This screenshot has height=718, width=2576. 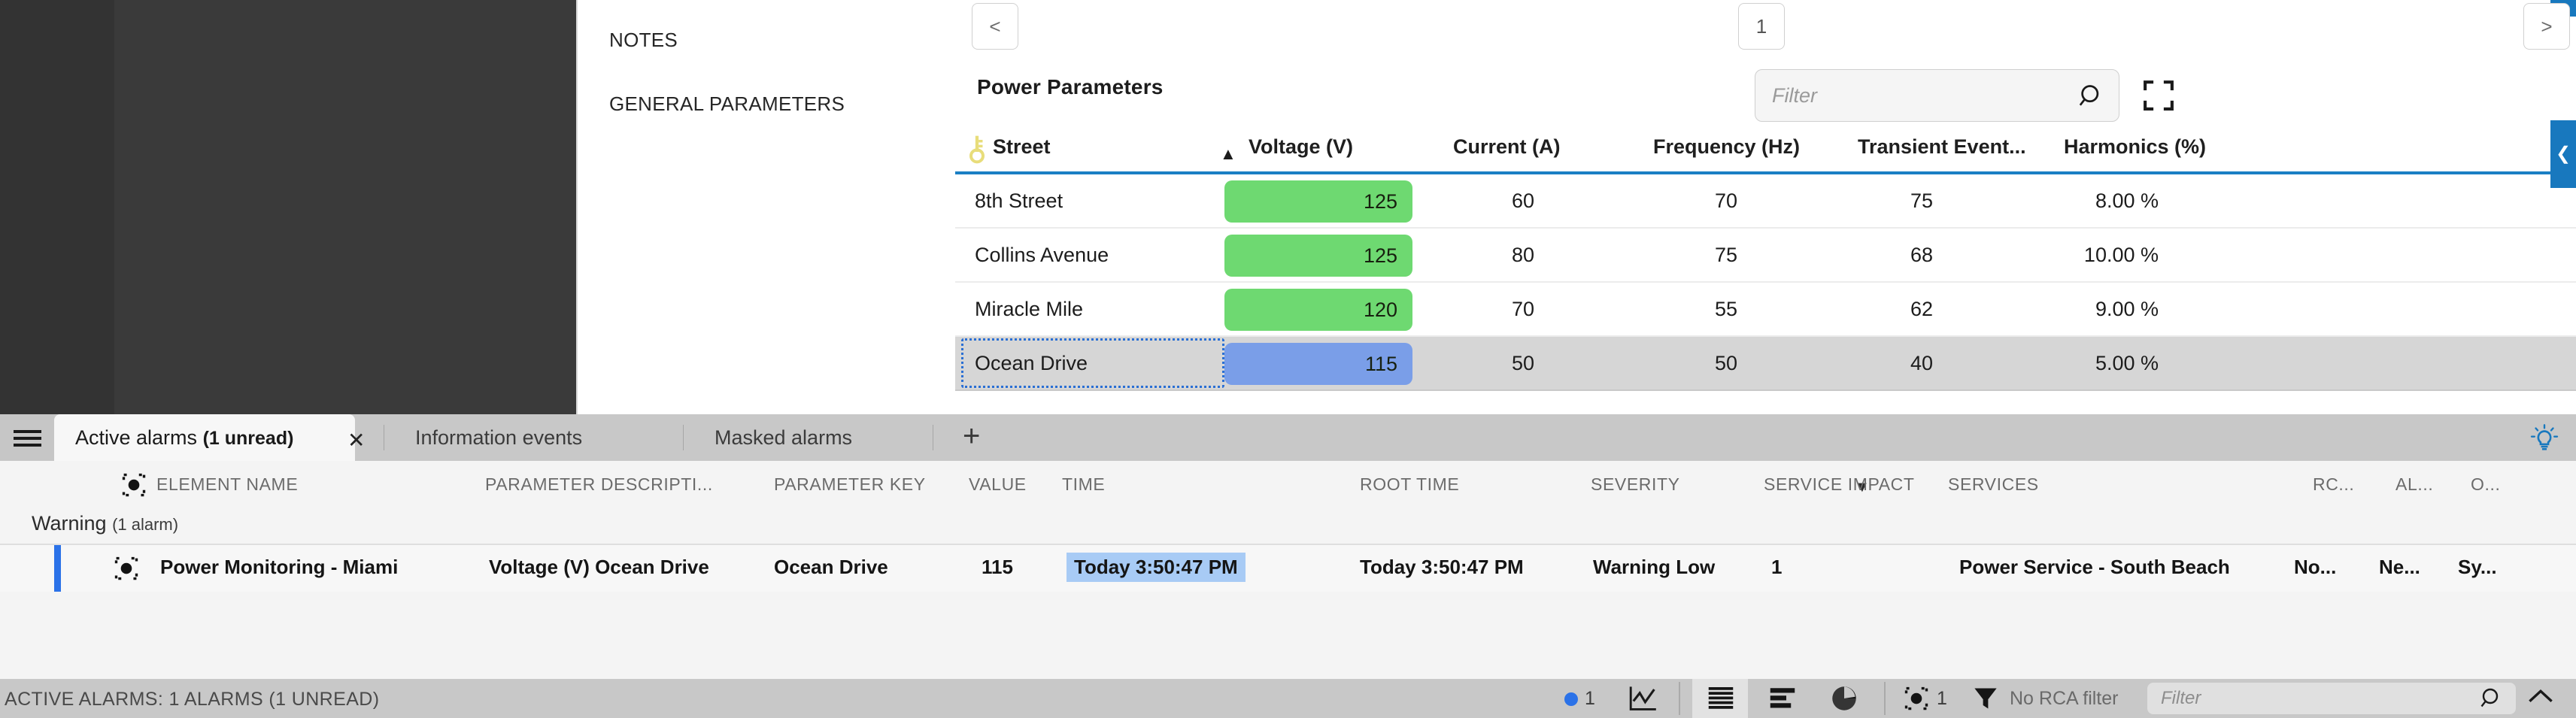 I want to click on nav-item-general-parameters: GENERAL PARAMETERS, so click(x=758, y=104).